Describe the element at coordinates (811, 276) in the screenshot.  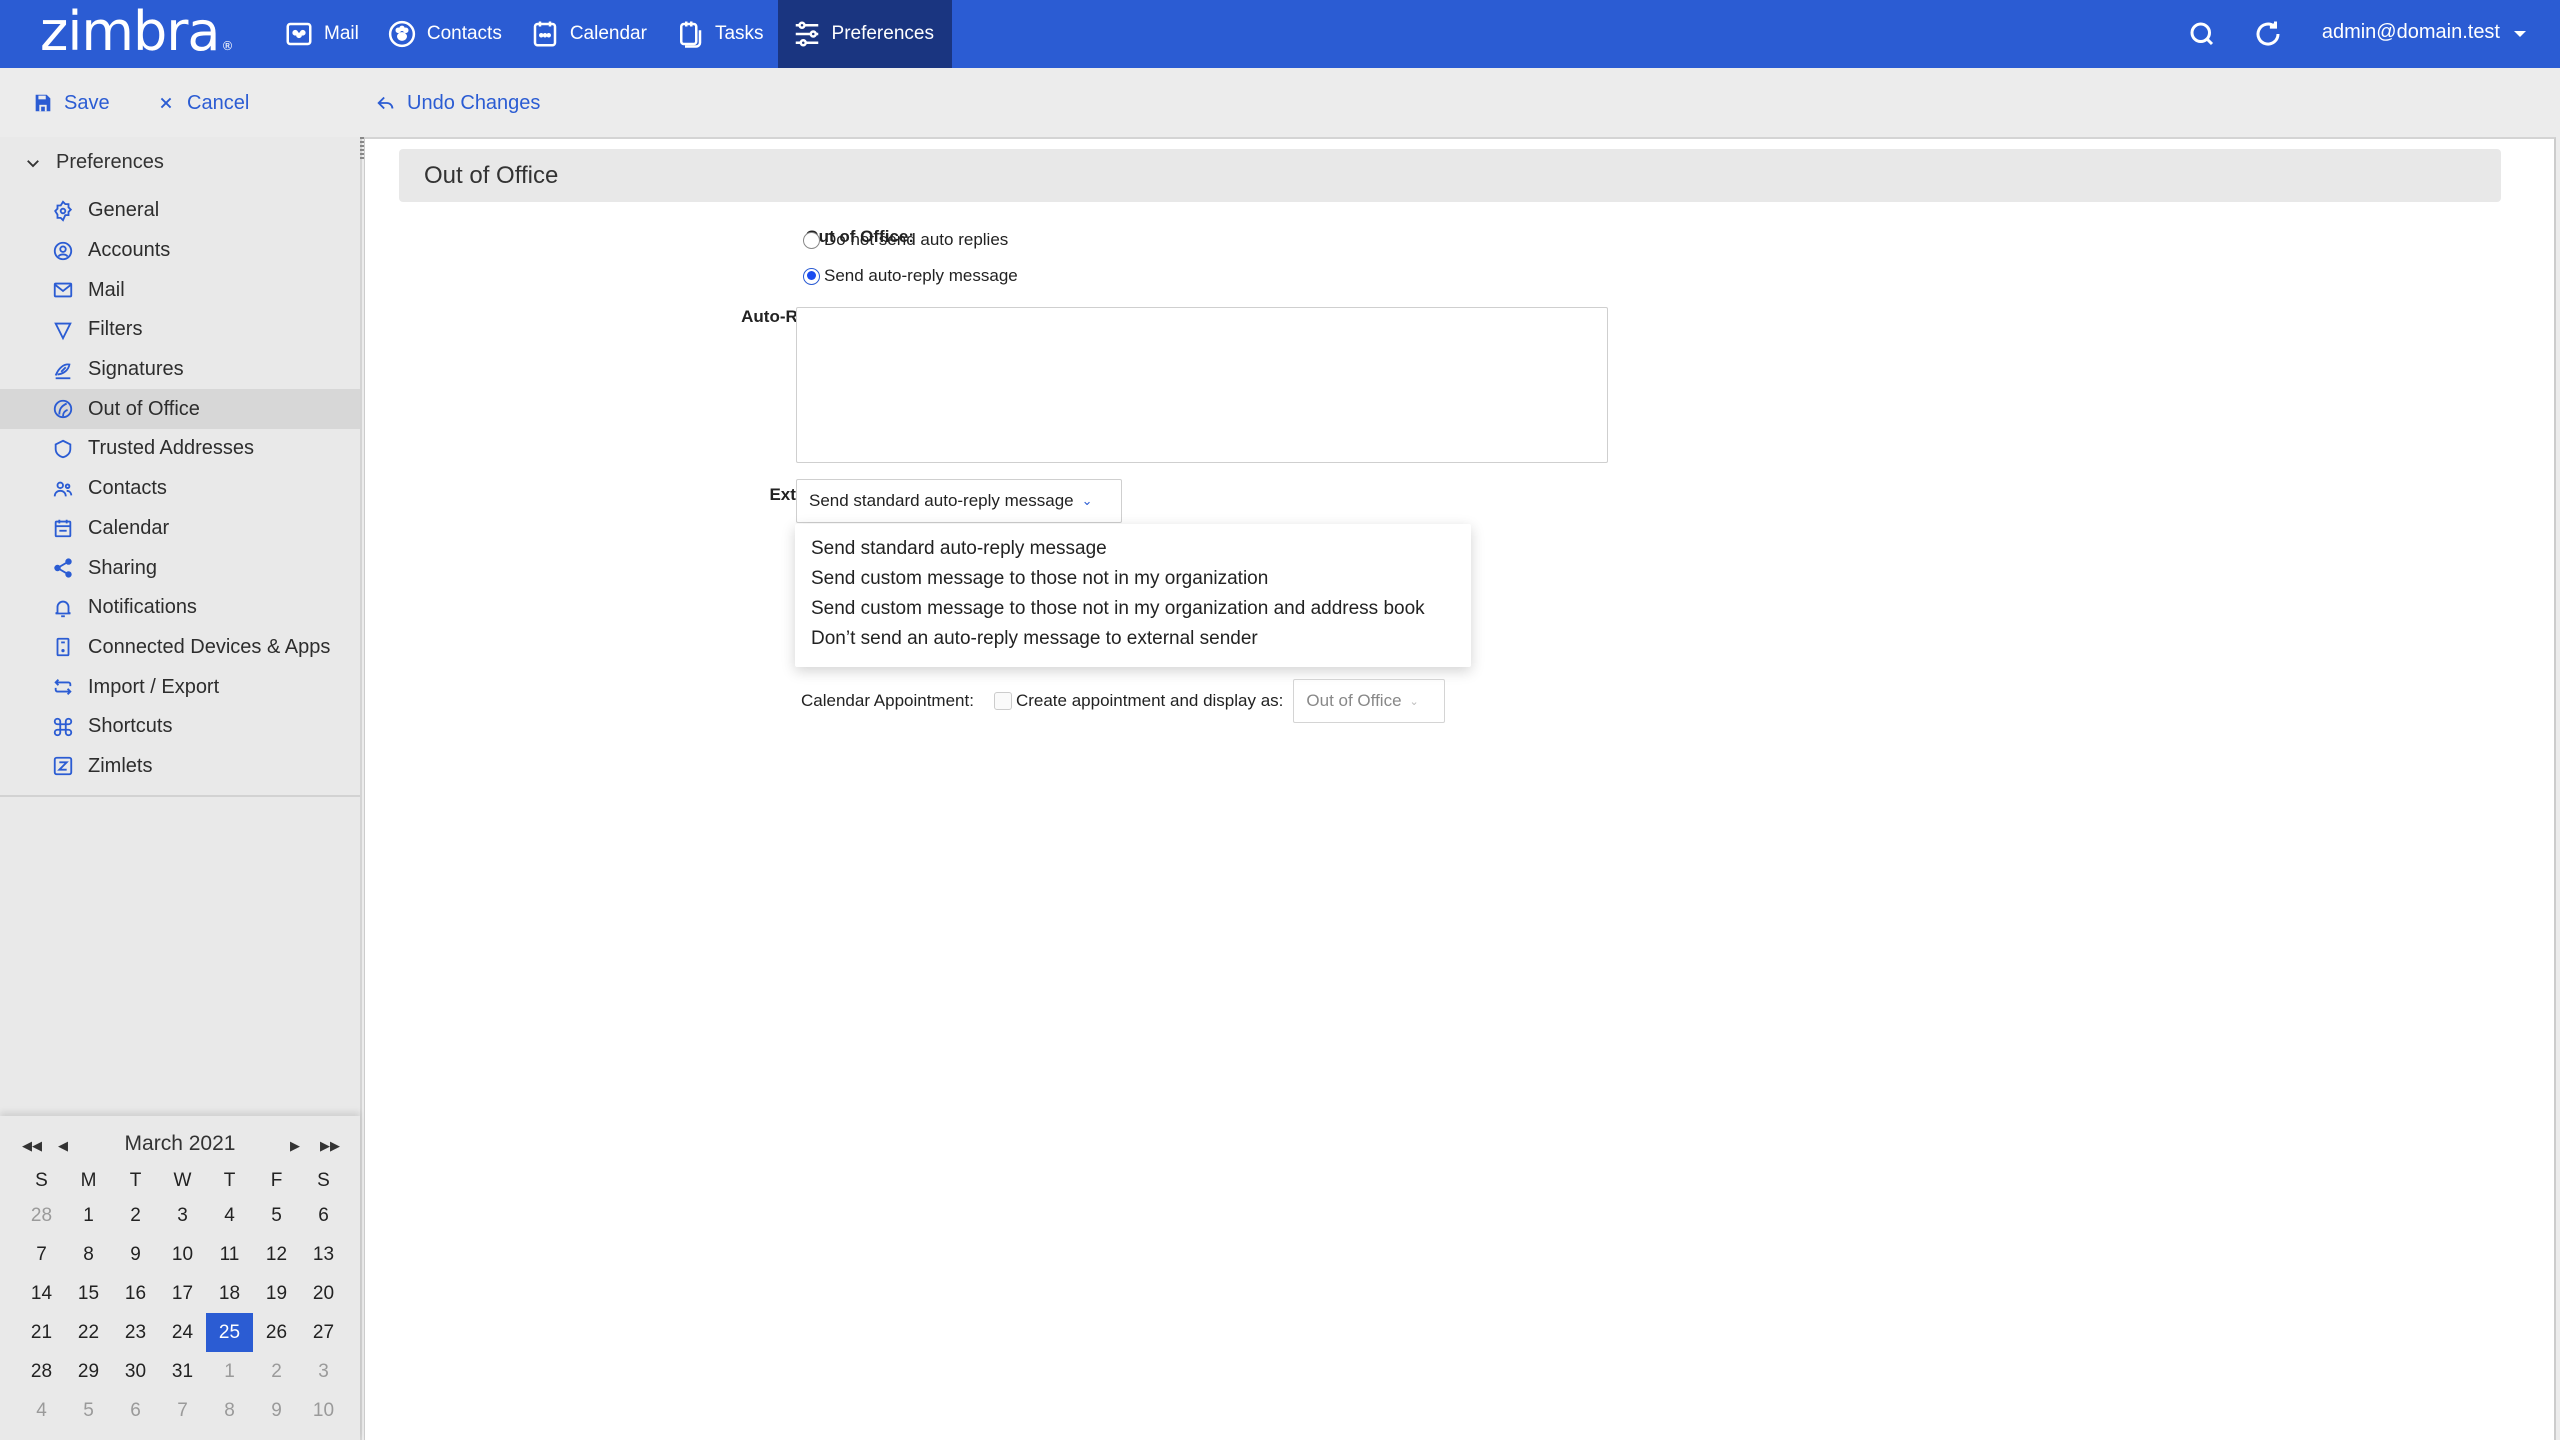
I see `radio-button-selected` at that location.